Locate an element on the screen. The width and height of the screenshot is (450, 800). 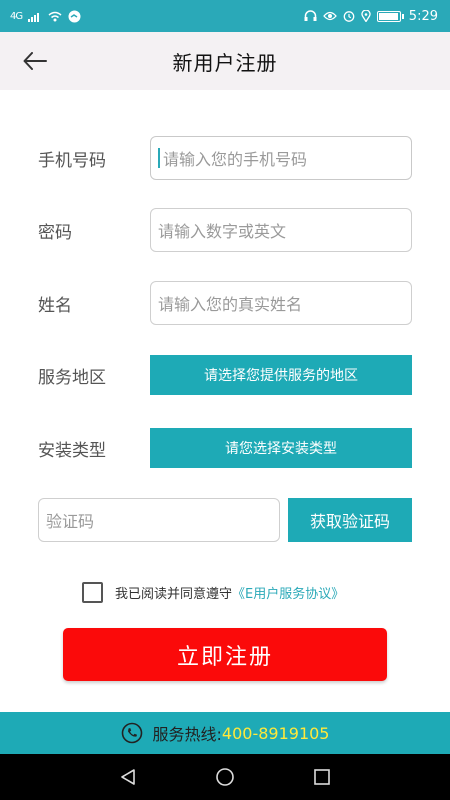
square-recents-icon is located at coordinates (321, 777).